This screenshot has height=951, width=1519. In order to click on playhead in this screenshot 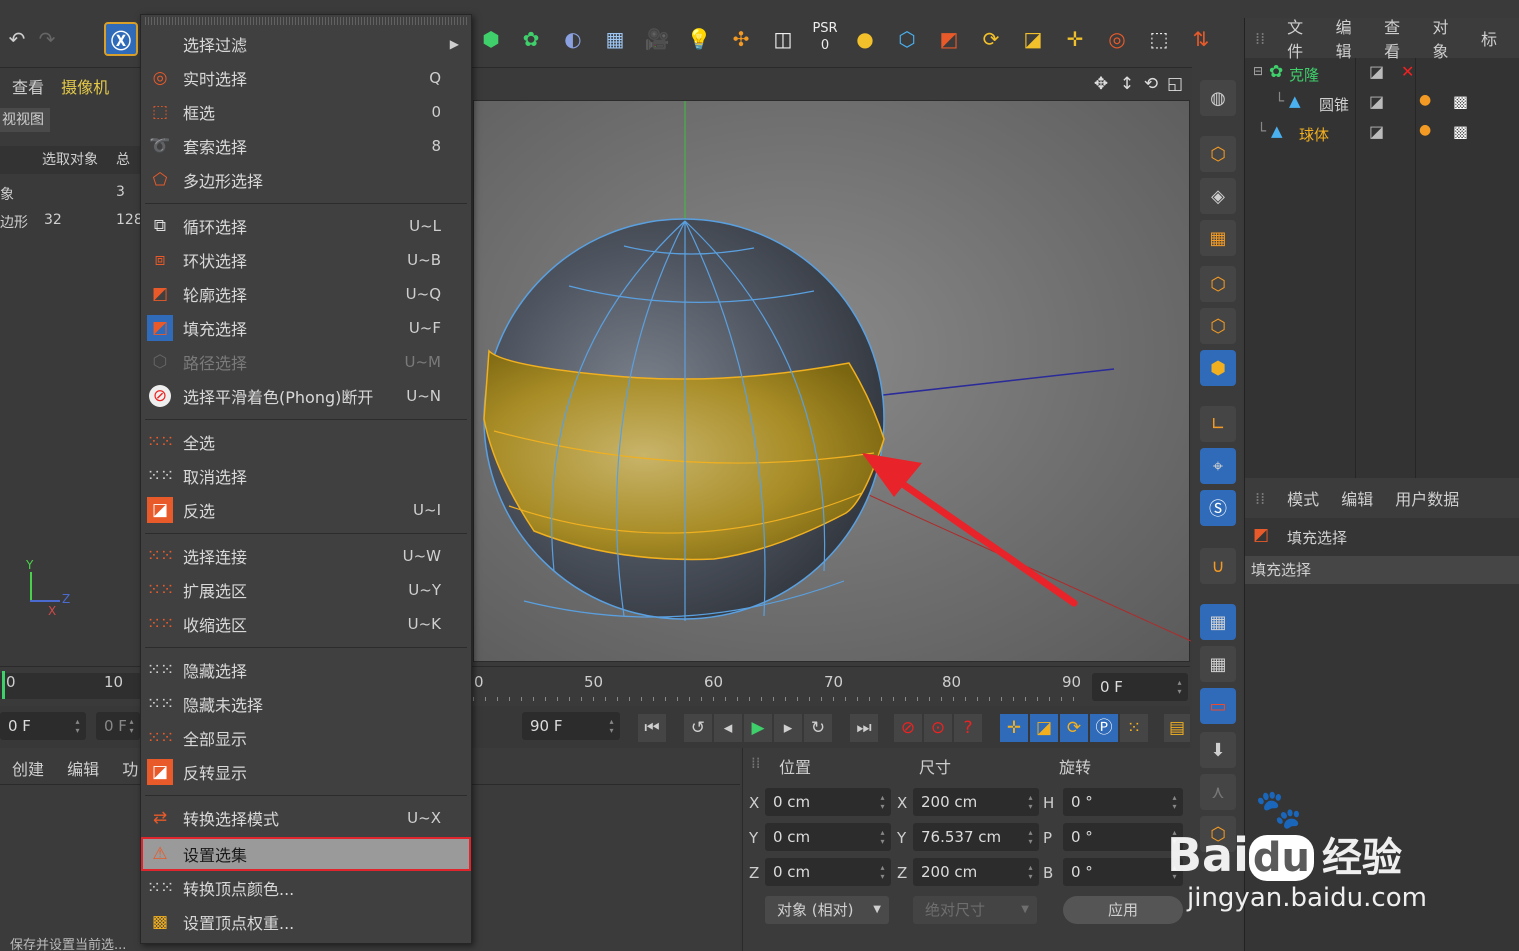, I will do `click(3, 685)`.